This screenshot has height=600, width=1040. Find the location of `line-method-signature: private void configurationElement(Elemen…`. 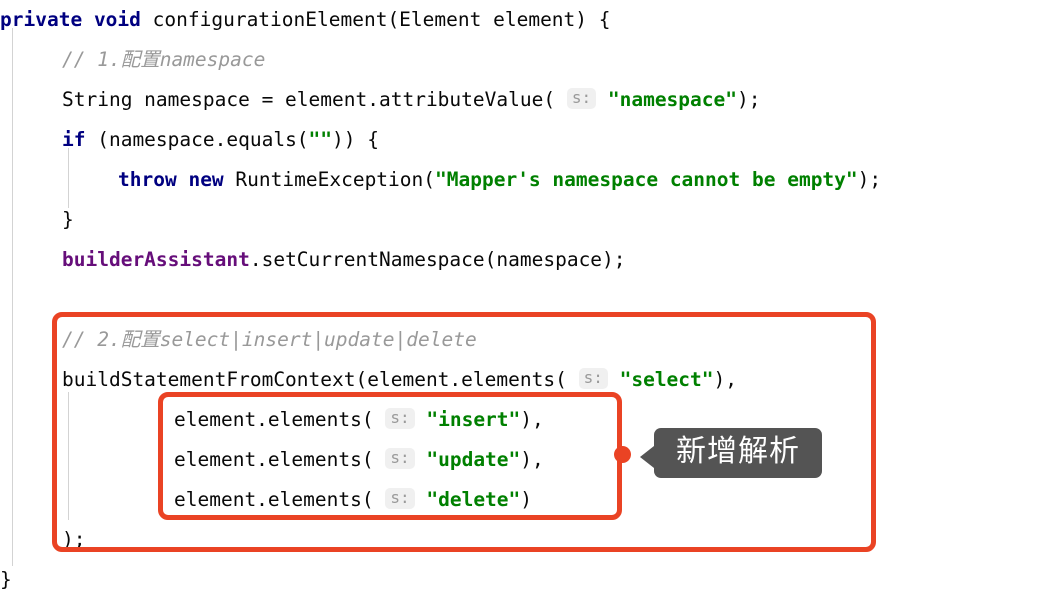

line-method-signature: private void configurationElement(Elemen… is located at coordinates (520, 20).